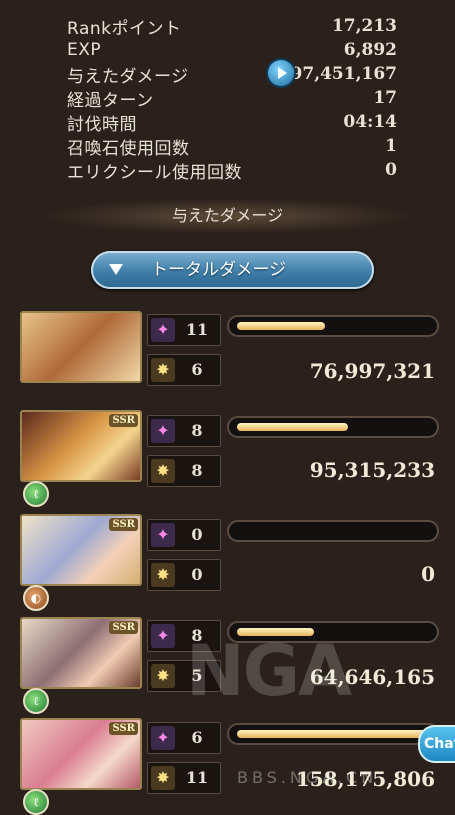 The height and width of the screenshot is (815, 455). I want to click on stat-label: エリクシール使用回数, so click(154, 172).